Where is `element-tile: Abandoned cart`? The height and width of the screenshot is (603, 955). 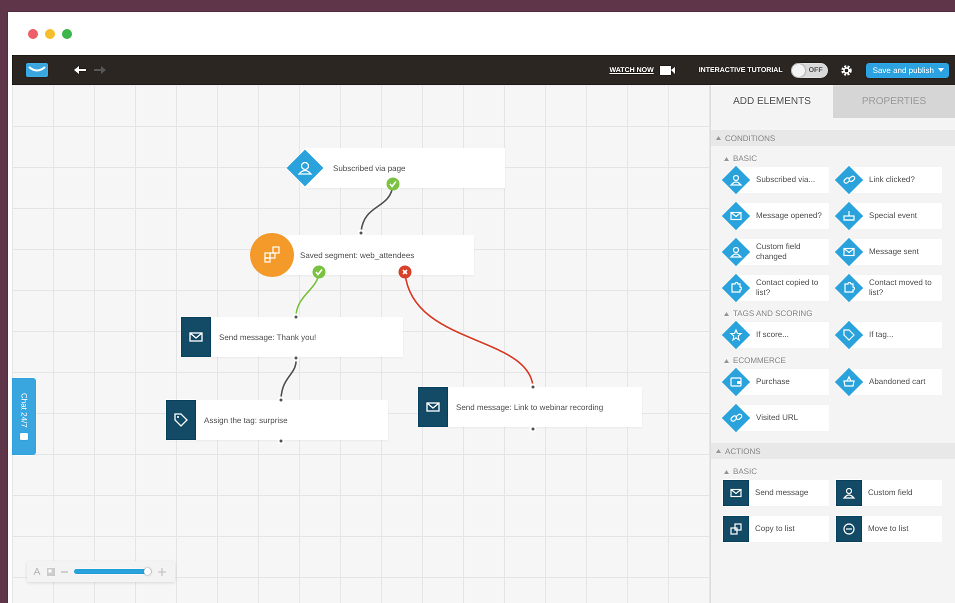
element-tile: Abandoned cart is located at coordinates (889, 382).